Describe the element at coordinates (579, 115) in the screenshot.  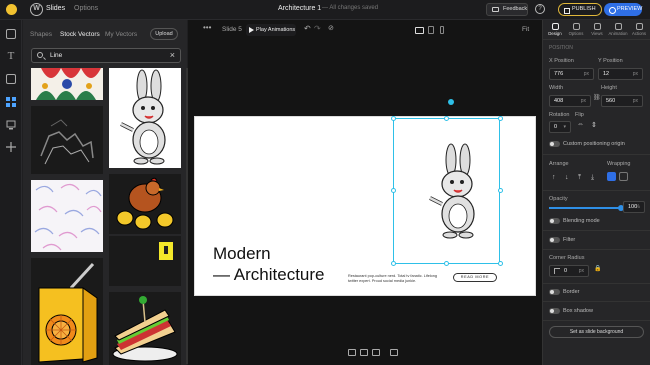
I see `flip-label: Flip` at that location.